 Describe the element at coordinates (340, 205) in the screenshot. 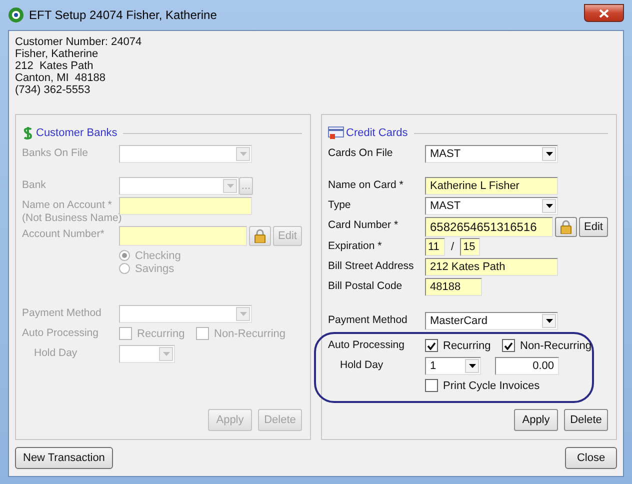

I see `field-label: Type` at that location.